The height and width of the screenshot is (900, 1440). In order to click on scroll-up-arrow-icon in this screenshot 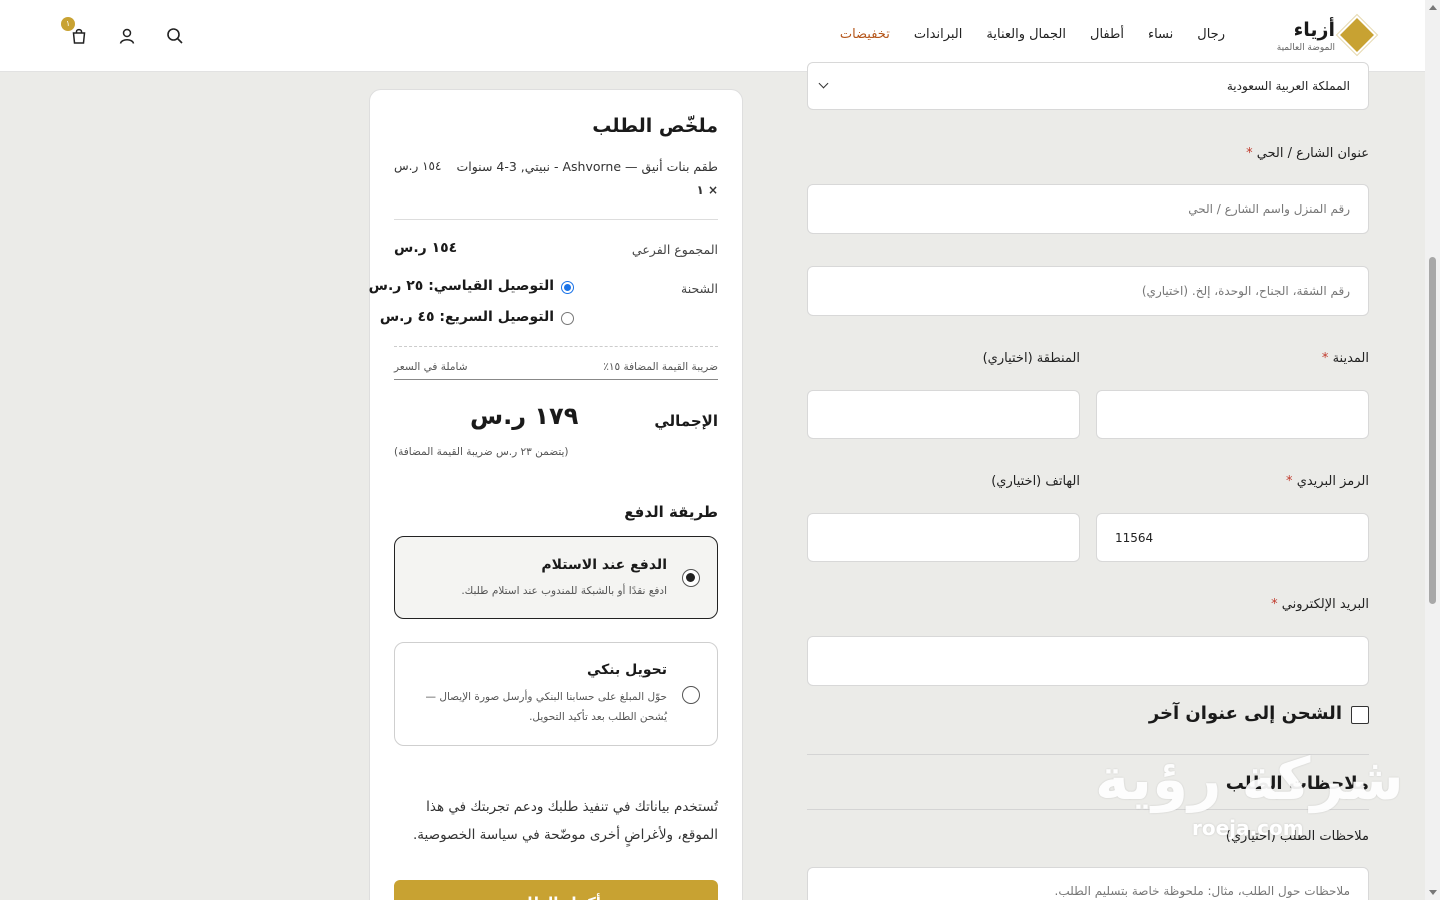, I will do `click(1433, 7)`.